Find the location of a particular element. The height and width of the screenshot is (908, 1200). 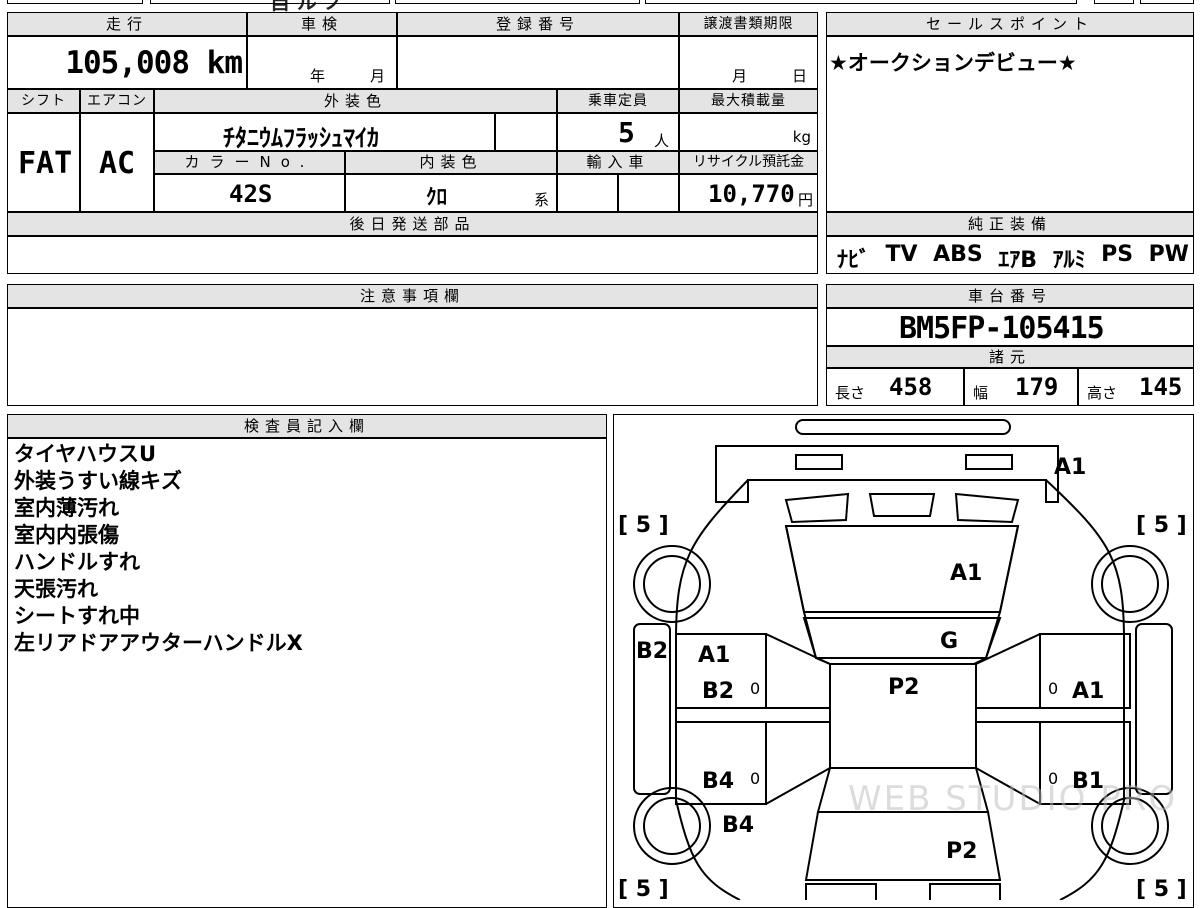

handle-mark-rf: 0 is located at coordinates (1053, 688).